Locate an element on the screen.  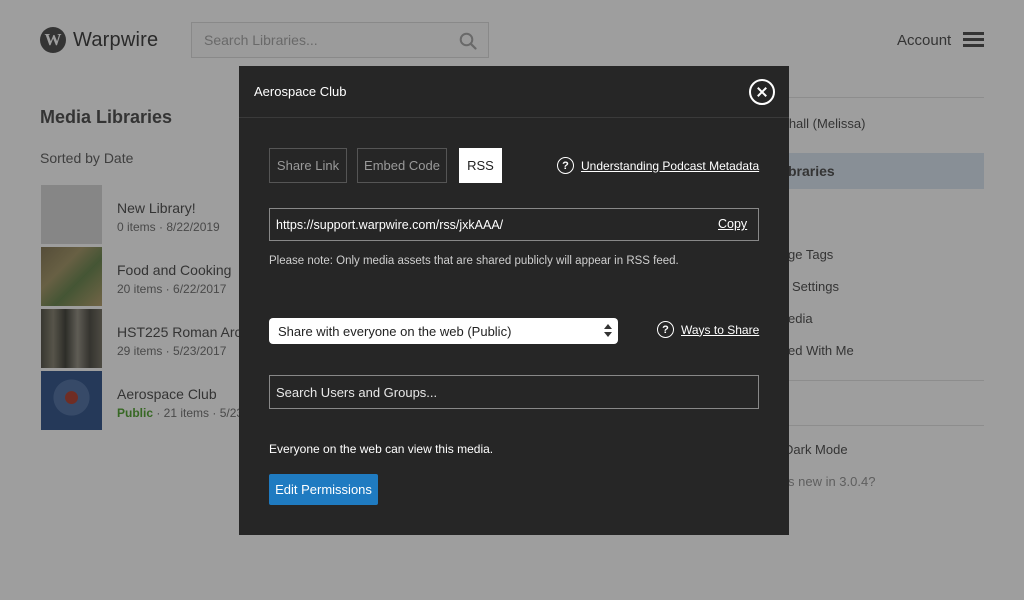
share-scope-select: Share with everyone on the web (Public) is located at coordinates (443, 331).